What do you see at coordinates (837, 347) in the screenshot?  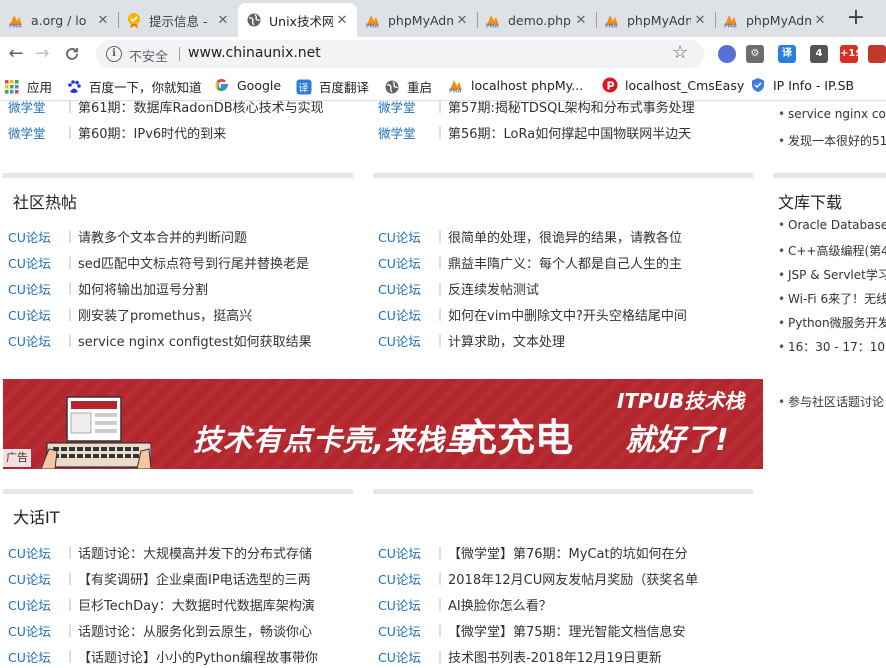 I see `library-item-text: 16：30 - 17：10 P` at bounding box center [837, 347].